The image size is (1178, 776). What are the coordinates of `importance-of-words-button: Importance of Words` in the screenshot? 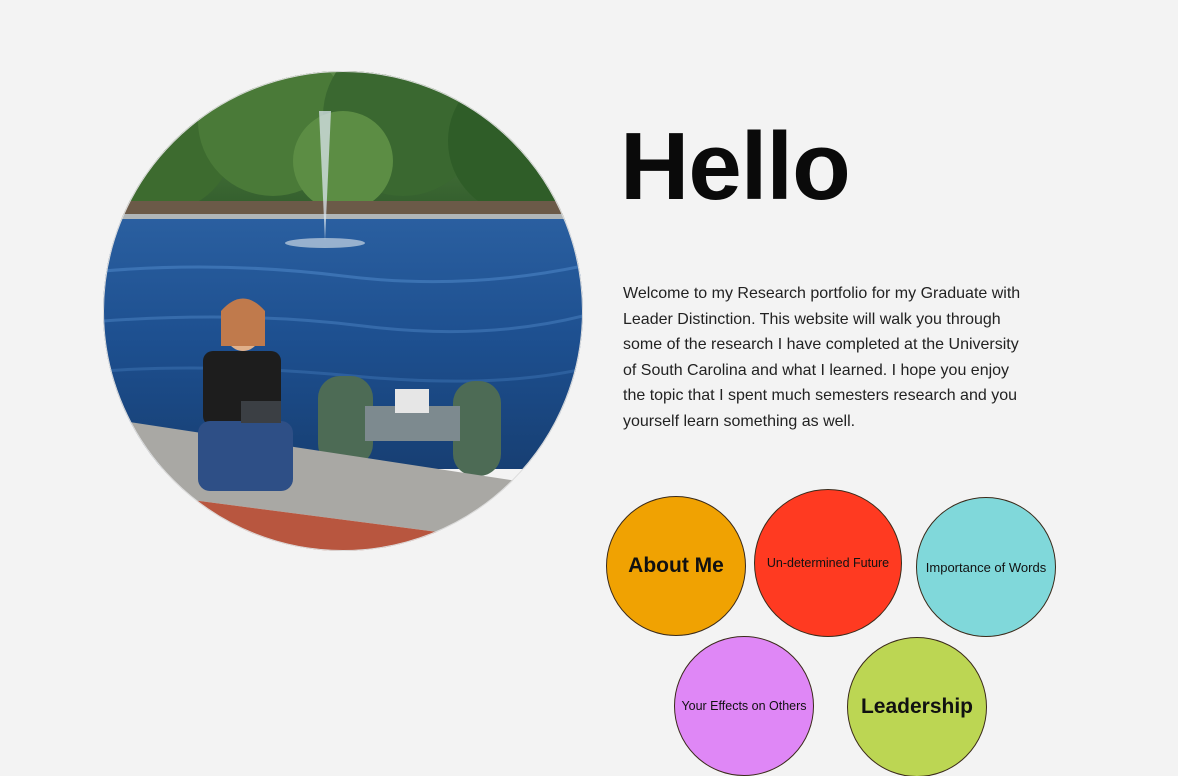 It's located at (986, 567).